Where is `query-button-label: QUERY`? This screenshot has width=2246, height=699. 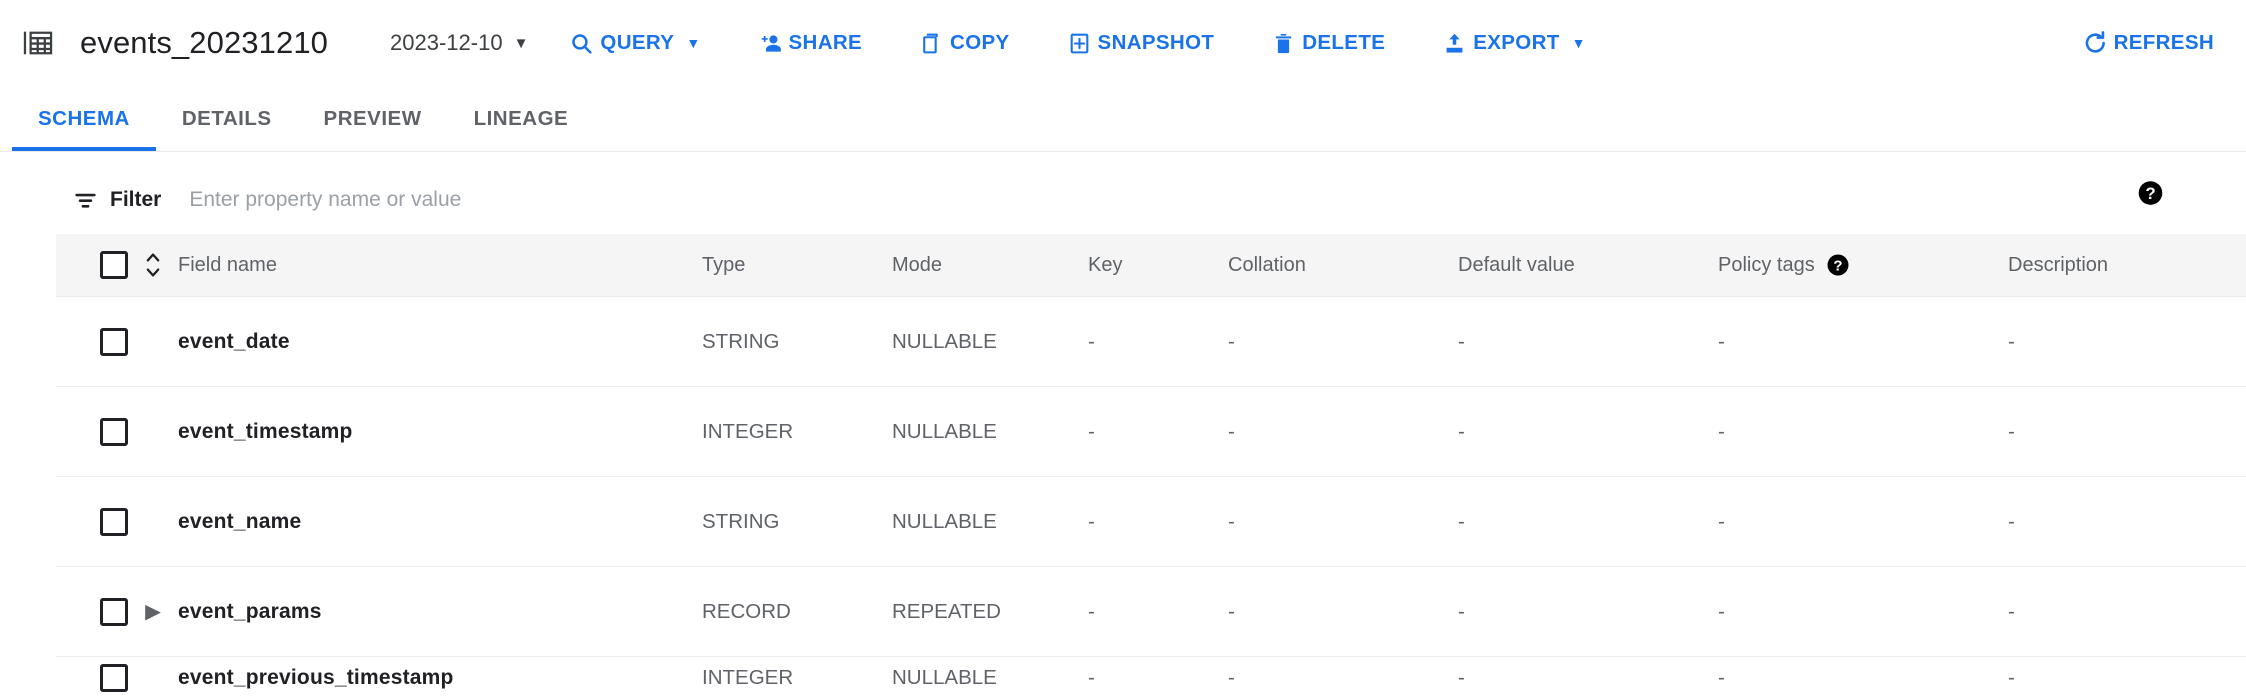 query-button-label: QUERY is located at coordinates (637, 43).